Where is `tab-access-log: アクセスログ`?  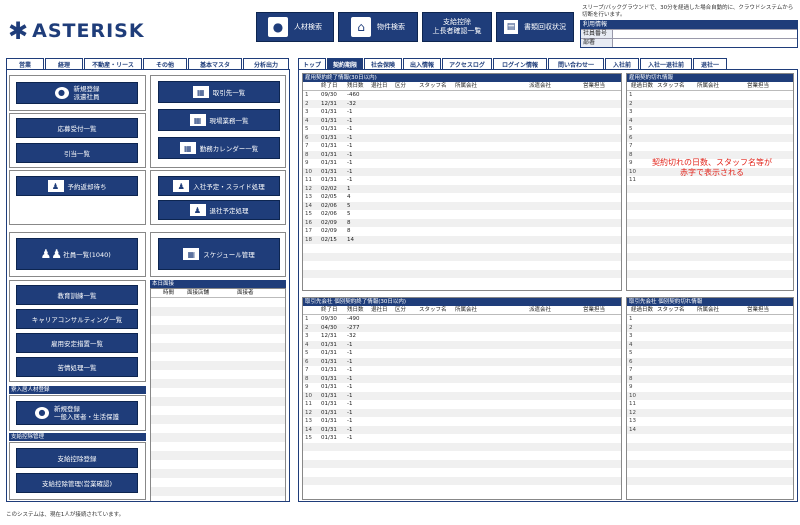 tab-access-log: アクセスログ is located at coordinates (467, 63).